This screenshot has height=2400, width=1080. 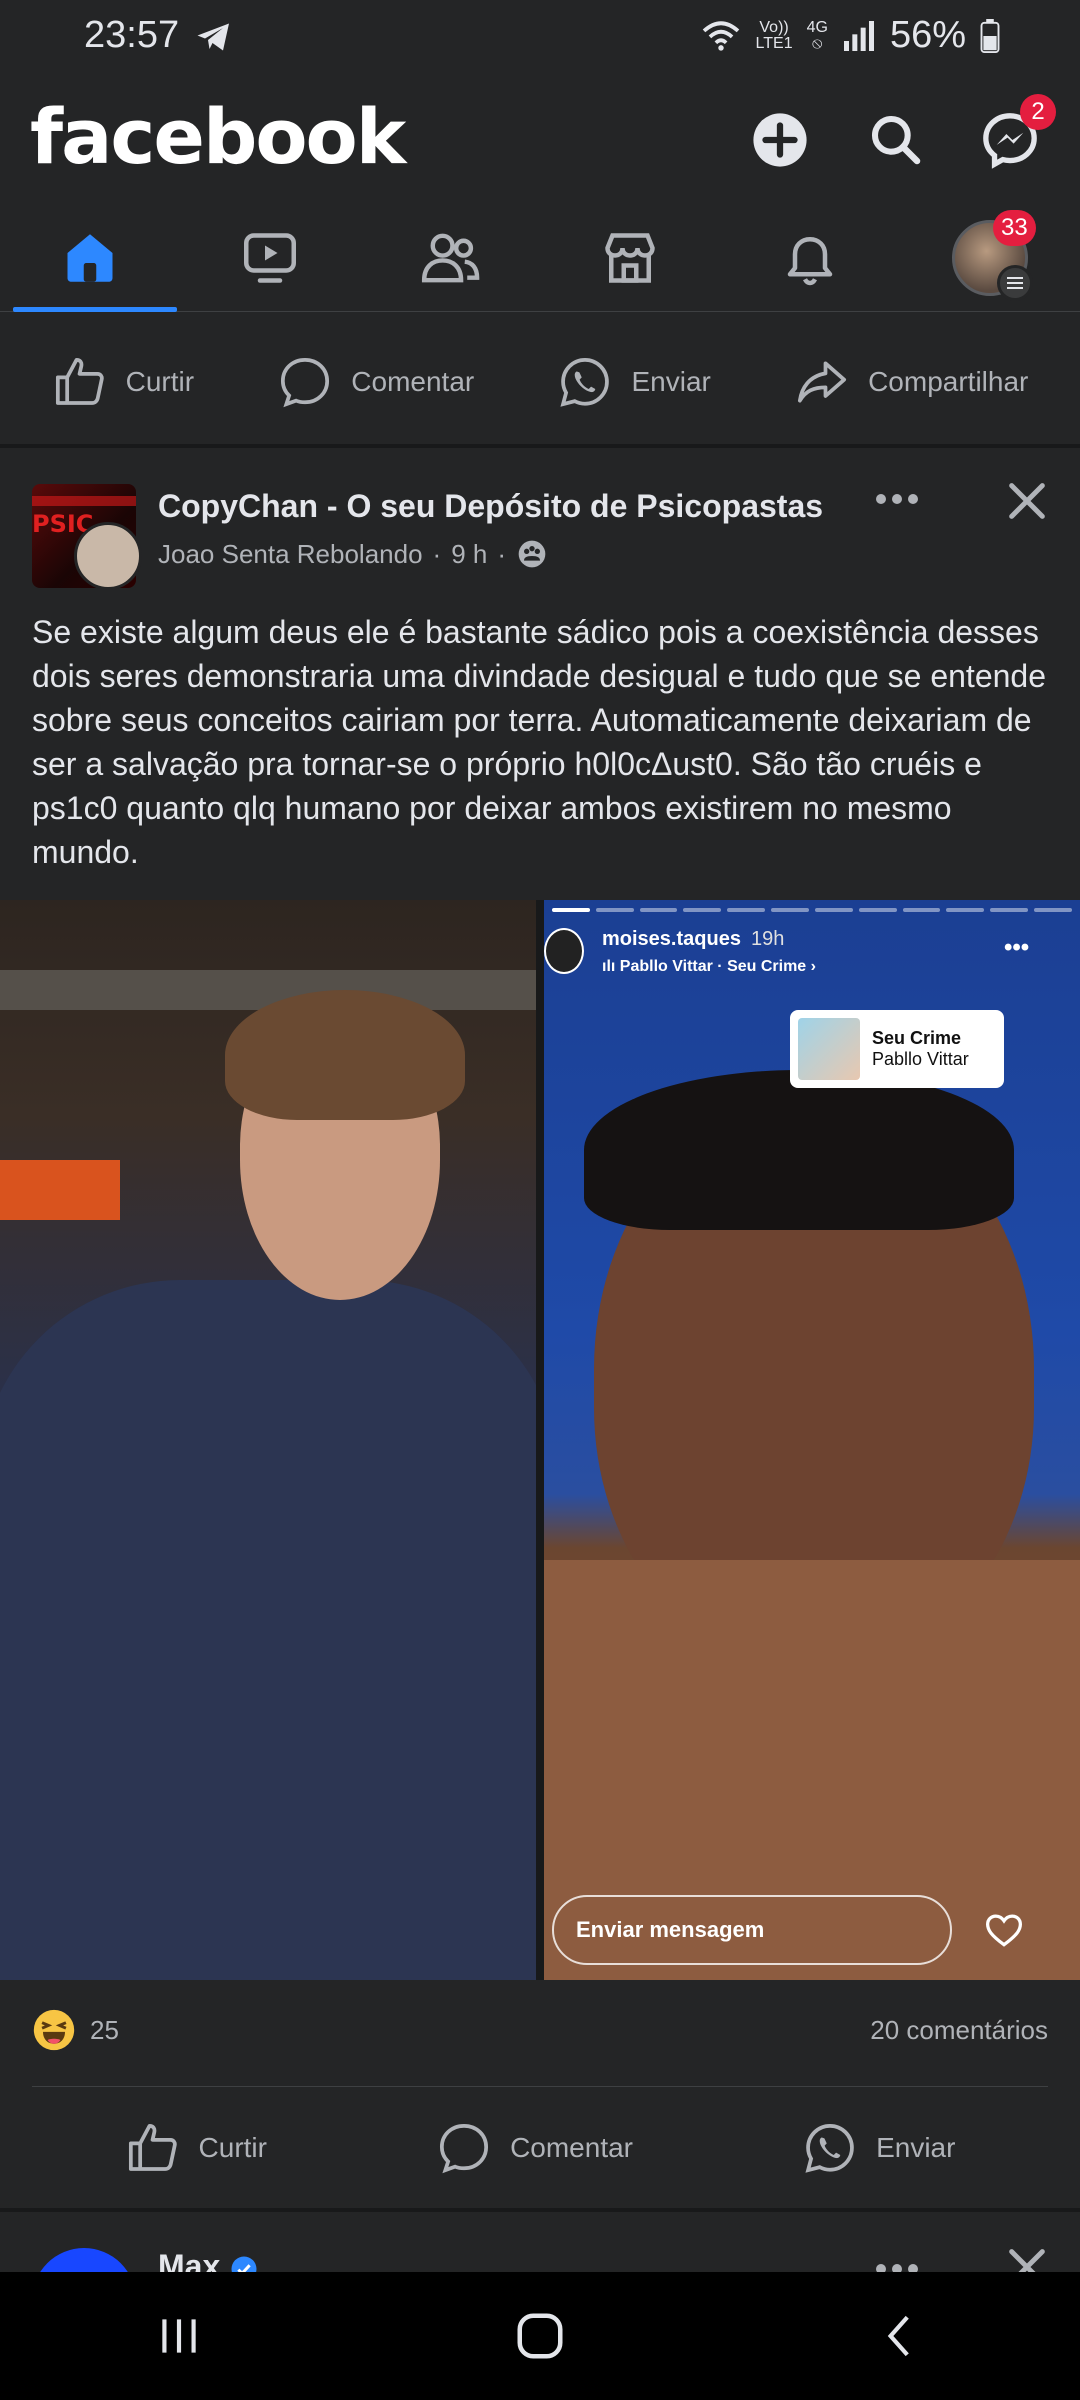 I want to click on post-time: 9 h, so click(x=469, y=554).